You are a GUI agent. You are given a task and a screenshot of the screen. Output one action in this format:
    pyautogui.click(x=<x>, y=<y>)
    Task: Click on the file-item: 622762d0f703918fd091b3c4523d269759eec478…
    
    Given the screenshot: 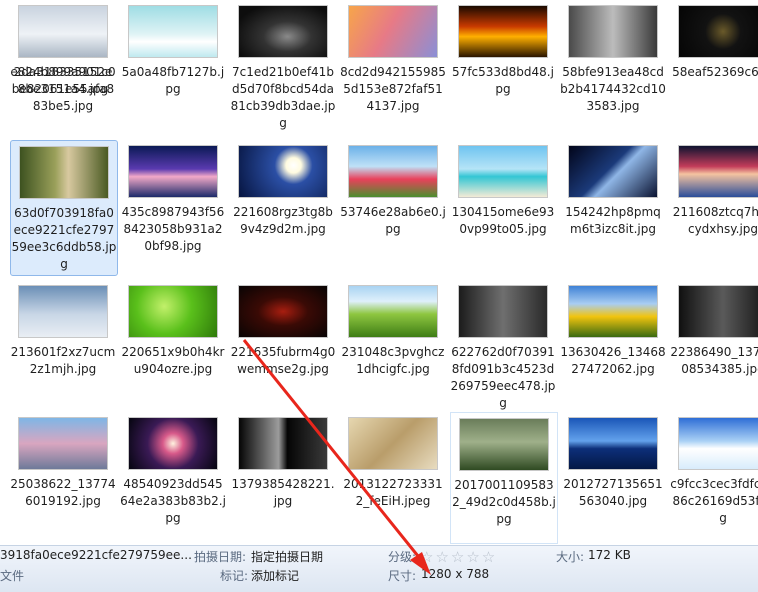 What is the action you would take?
    pyautogui.click(x=503, y=345)
    